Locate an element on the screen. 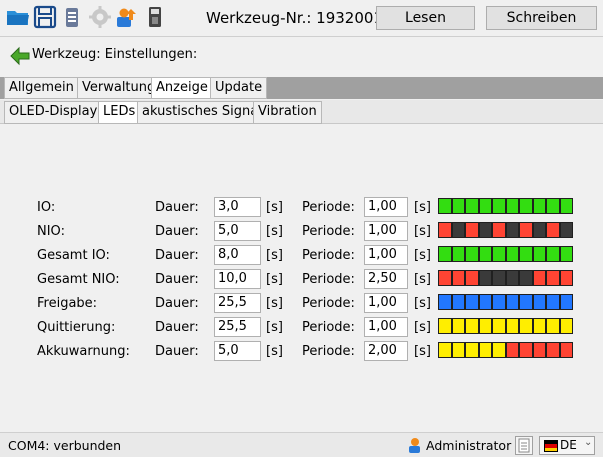 This screenshot has width=603, height=457. tab-verwaltung: Verwaltung is located at coordinates (119, 88).